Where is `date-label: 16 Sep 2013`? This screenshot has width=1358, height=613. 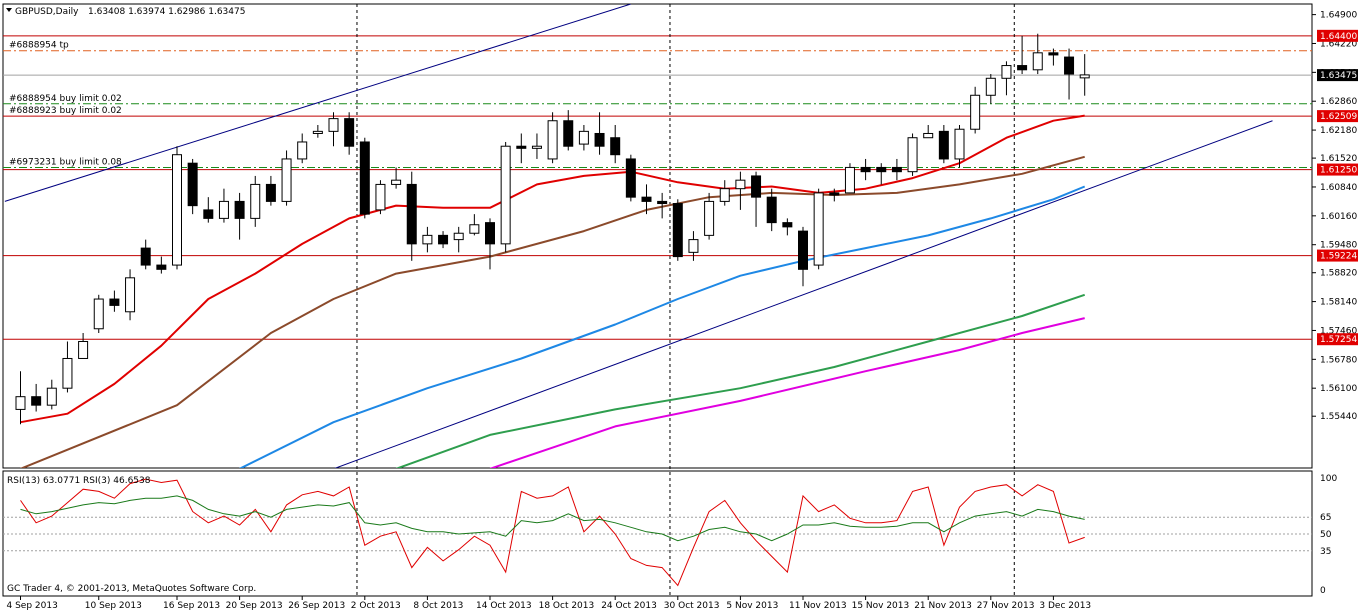
date-label: 16 Sep 2013 is located at coordinates (191, 606).